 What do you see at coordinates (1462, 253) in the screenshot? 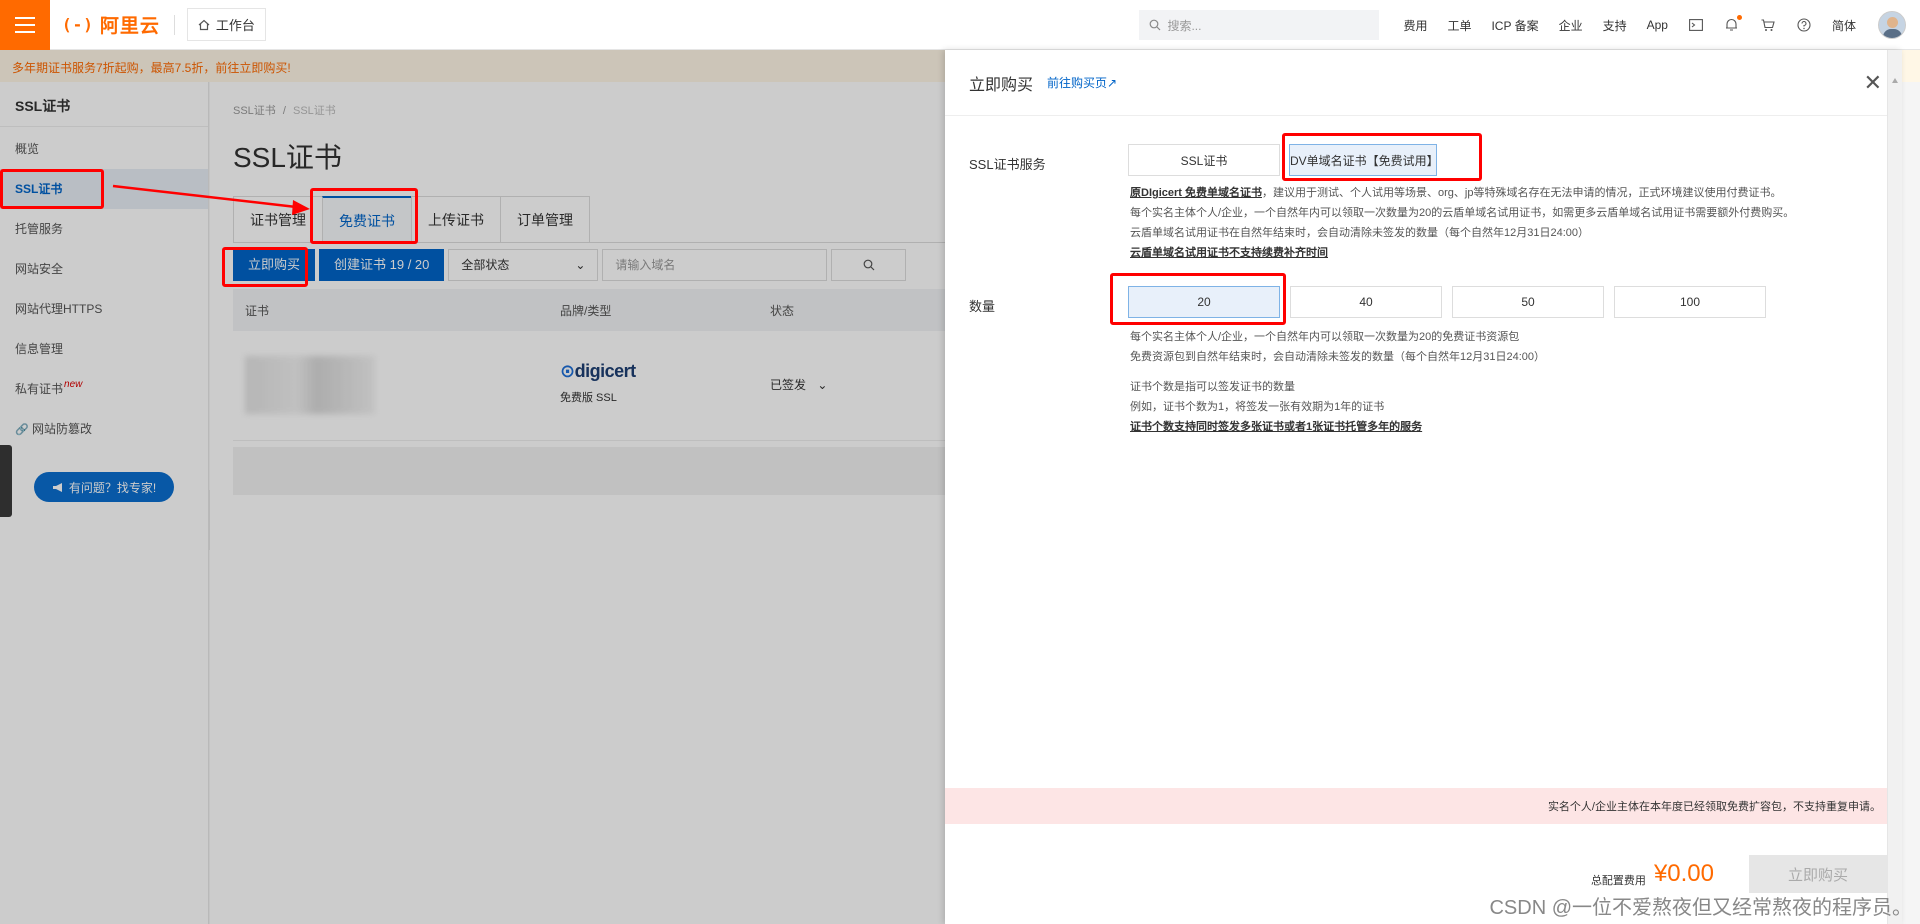
I see `service-desc-link: 云盾单域名试用证书不支持续费补齐时间` at bounding box center [1462, 253].